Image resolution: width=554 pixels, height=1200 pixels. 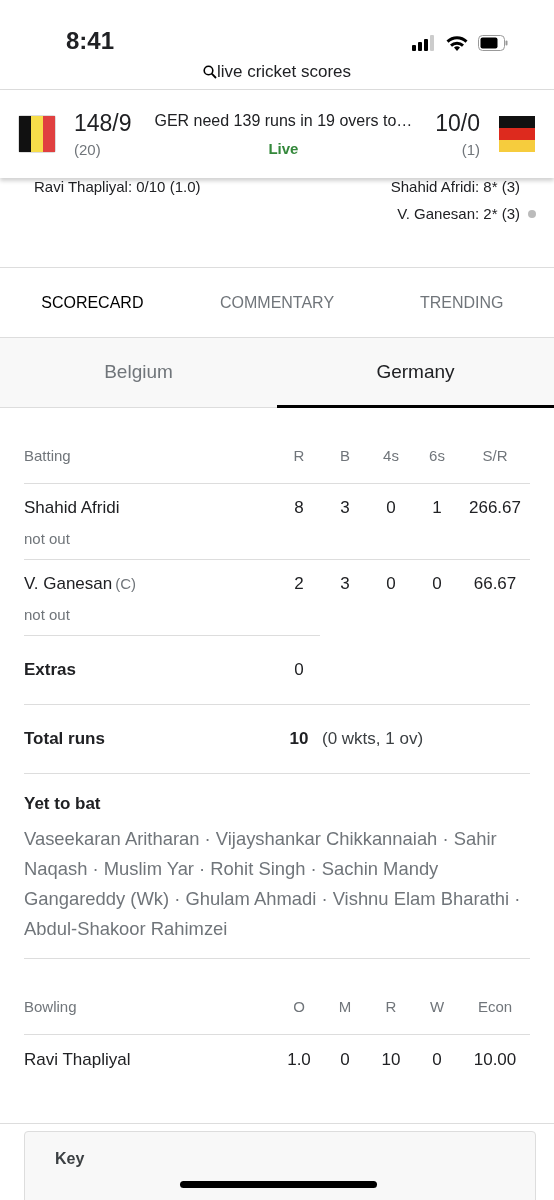 What do you see at coordinates (92, 302) in the screenshot?
I see `tab: SCORECARD` at bounding box center [92, 302].